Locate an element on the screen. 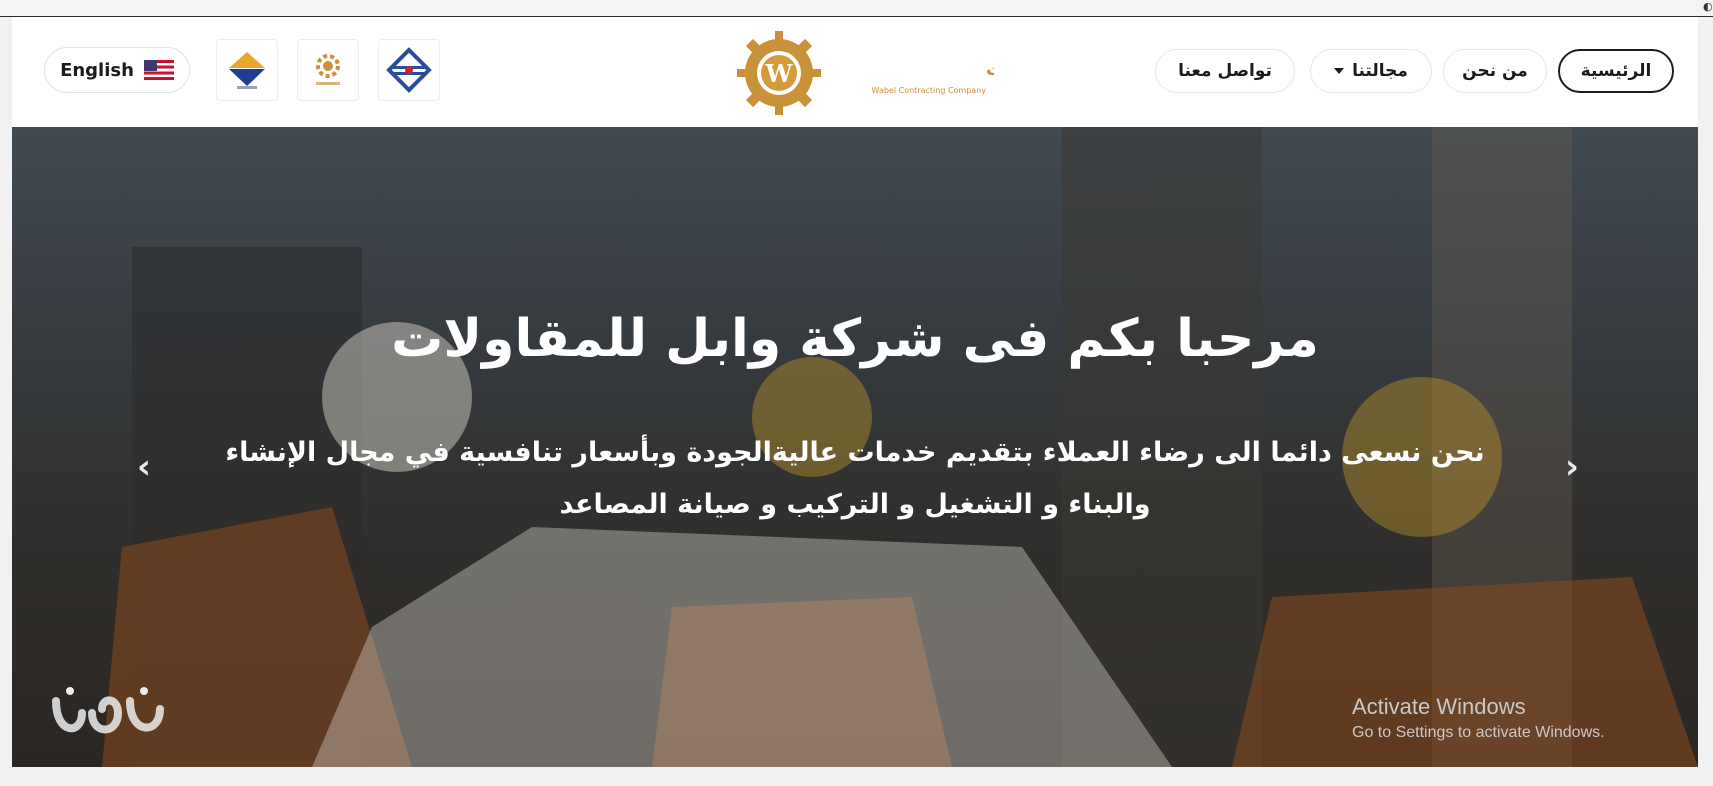  partner-logo-diamond is located at coordinates (409, 70).